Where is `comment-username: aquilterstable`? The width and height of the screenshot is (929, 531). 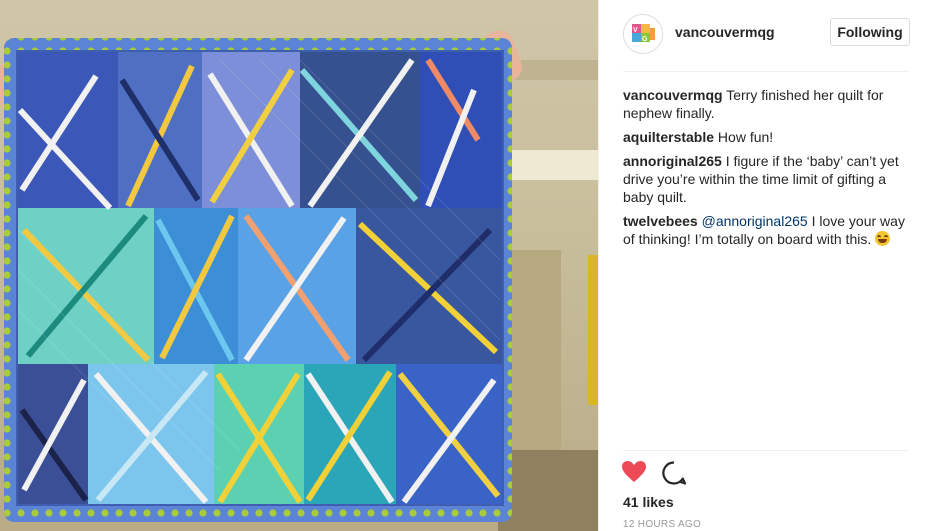
comment-username: aquilterstable is located at coordinates (668, 137).